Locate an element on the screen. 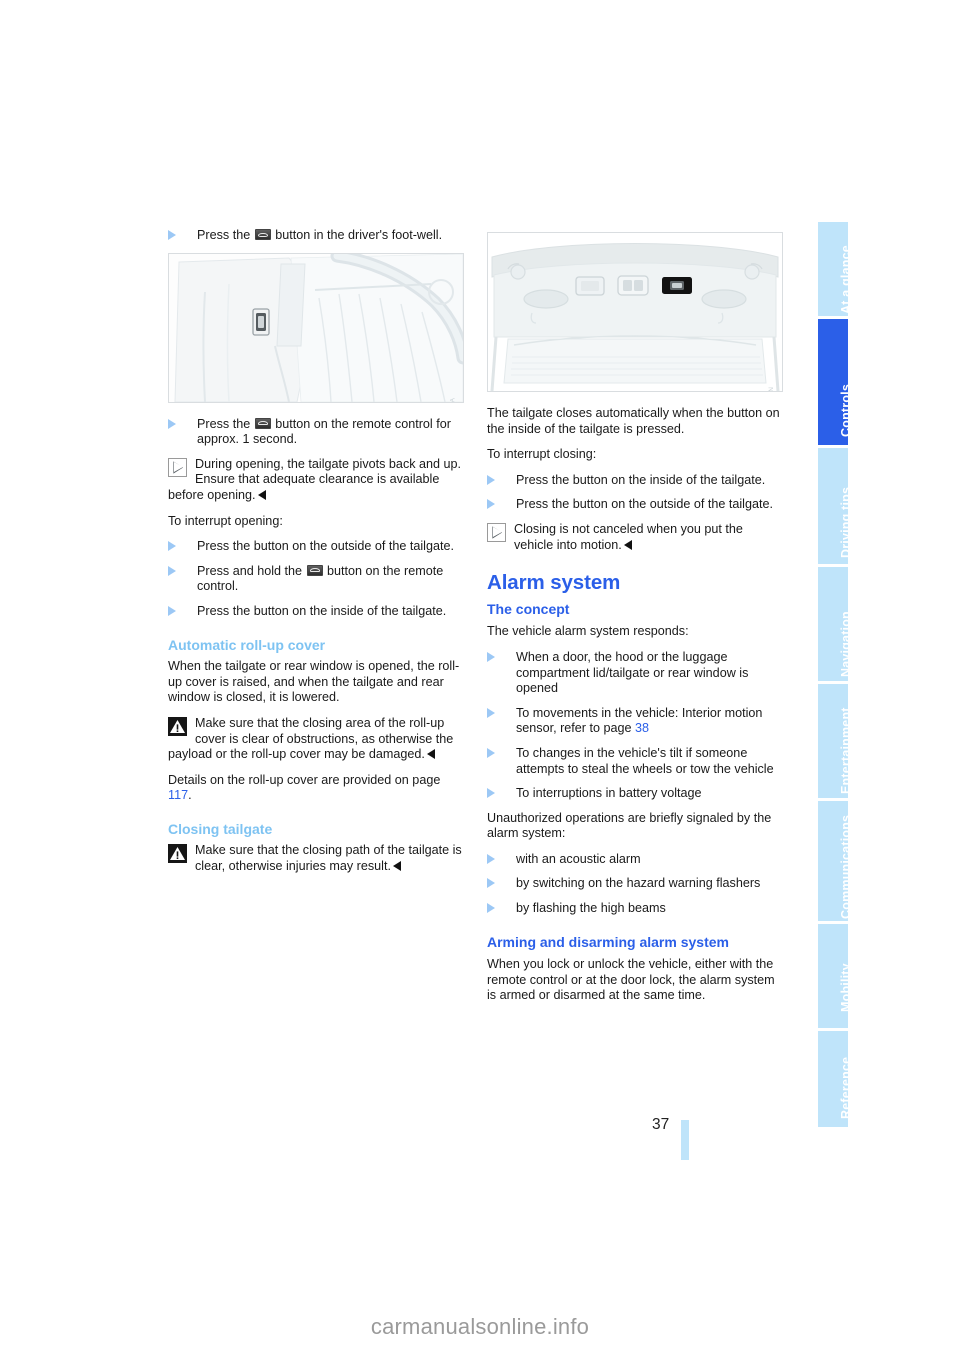 This screenshot has width=960, height=1358. heading-alarm-system: Alarm system is located at coordinates (554, 583).